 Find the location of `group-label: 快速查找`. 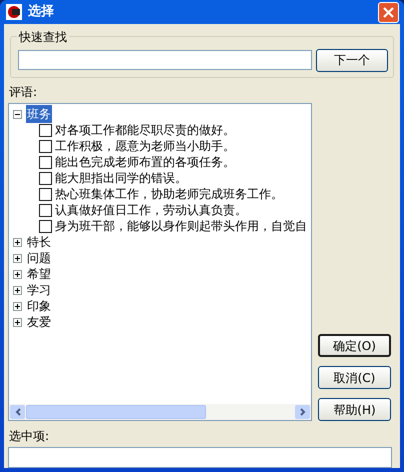

group-label: 快速查找 is located at coordinates (43, 37).